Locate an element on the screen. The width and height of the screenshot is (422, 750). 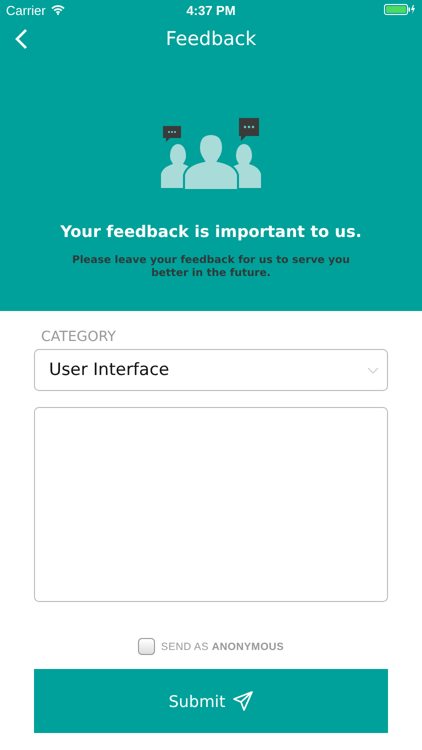
wifi-icon is located at coordinates (57, 10).